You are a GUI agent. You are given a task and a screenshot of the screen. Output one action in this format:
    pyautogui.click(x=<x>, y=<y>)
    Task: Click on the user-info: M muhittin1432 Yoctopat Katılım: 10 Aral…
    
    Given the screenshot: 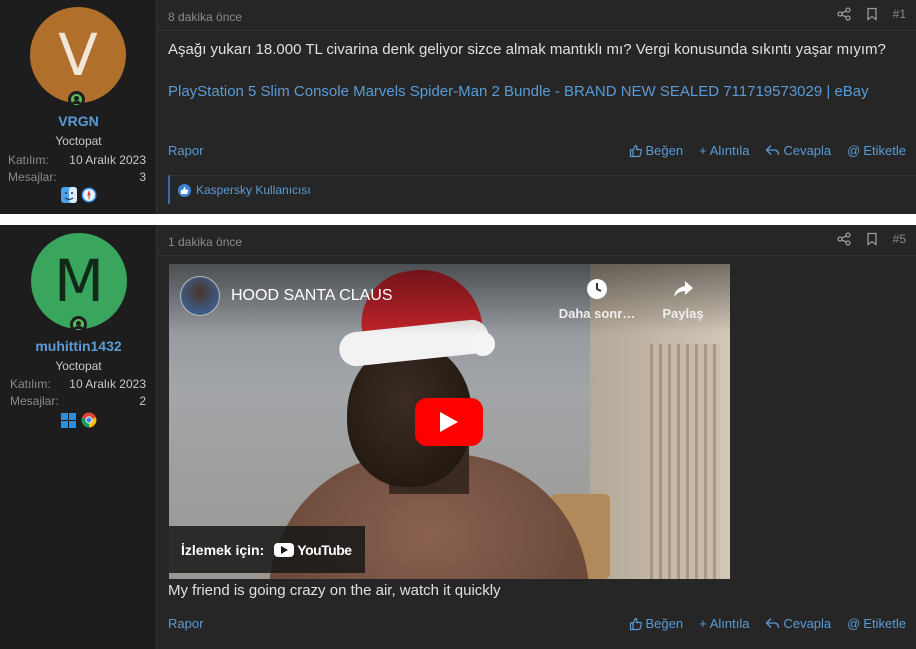 What is the action you would take?
    pyautogui.click(x=78, y=437)
    